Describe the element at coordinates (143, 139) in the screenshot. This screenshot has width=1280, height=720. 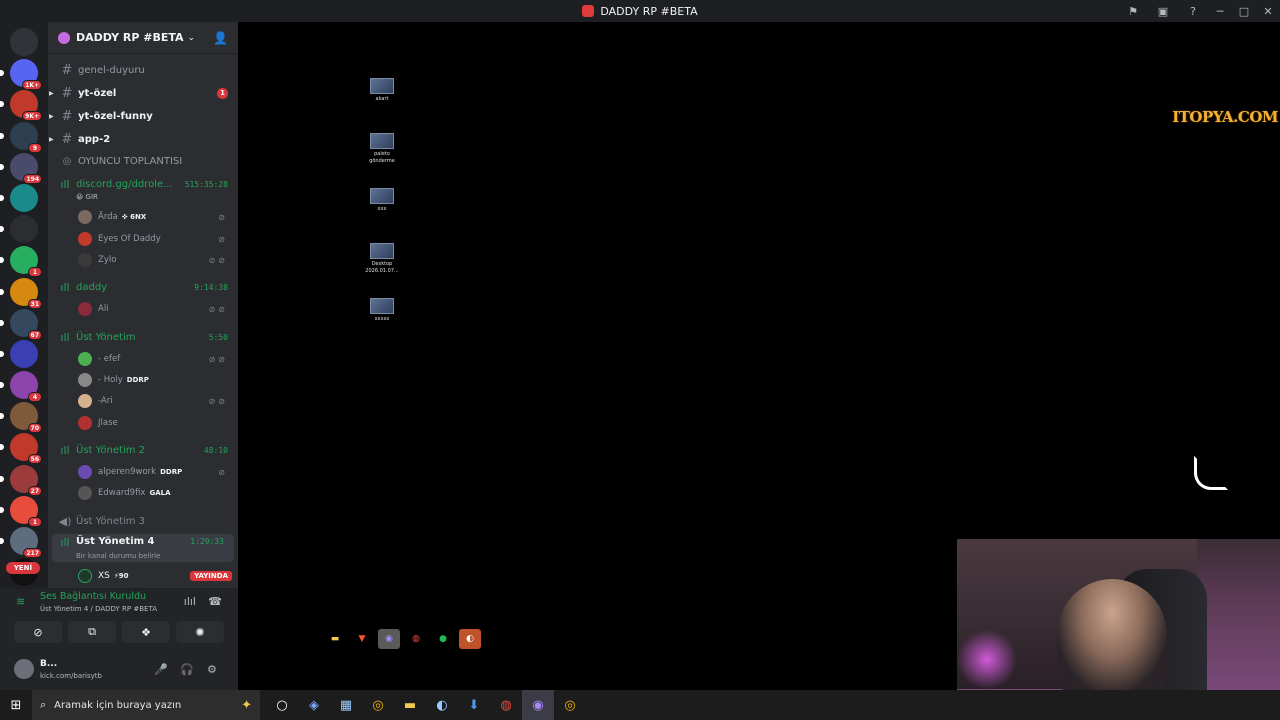
I see `channel-app-2: ▶ # app-2` at that location.